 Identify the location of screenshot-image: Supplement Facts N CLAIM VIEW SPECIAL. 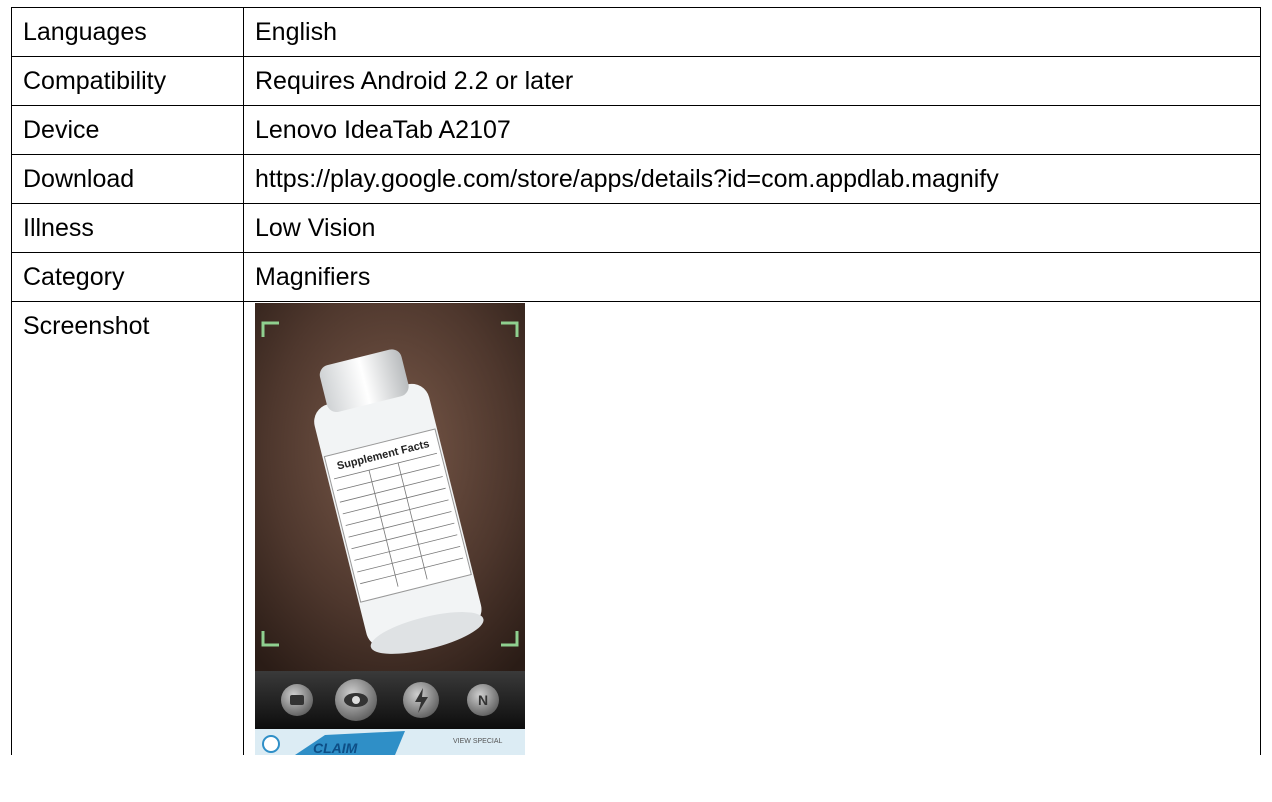
(390, 529).